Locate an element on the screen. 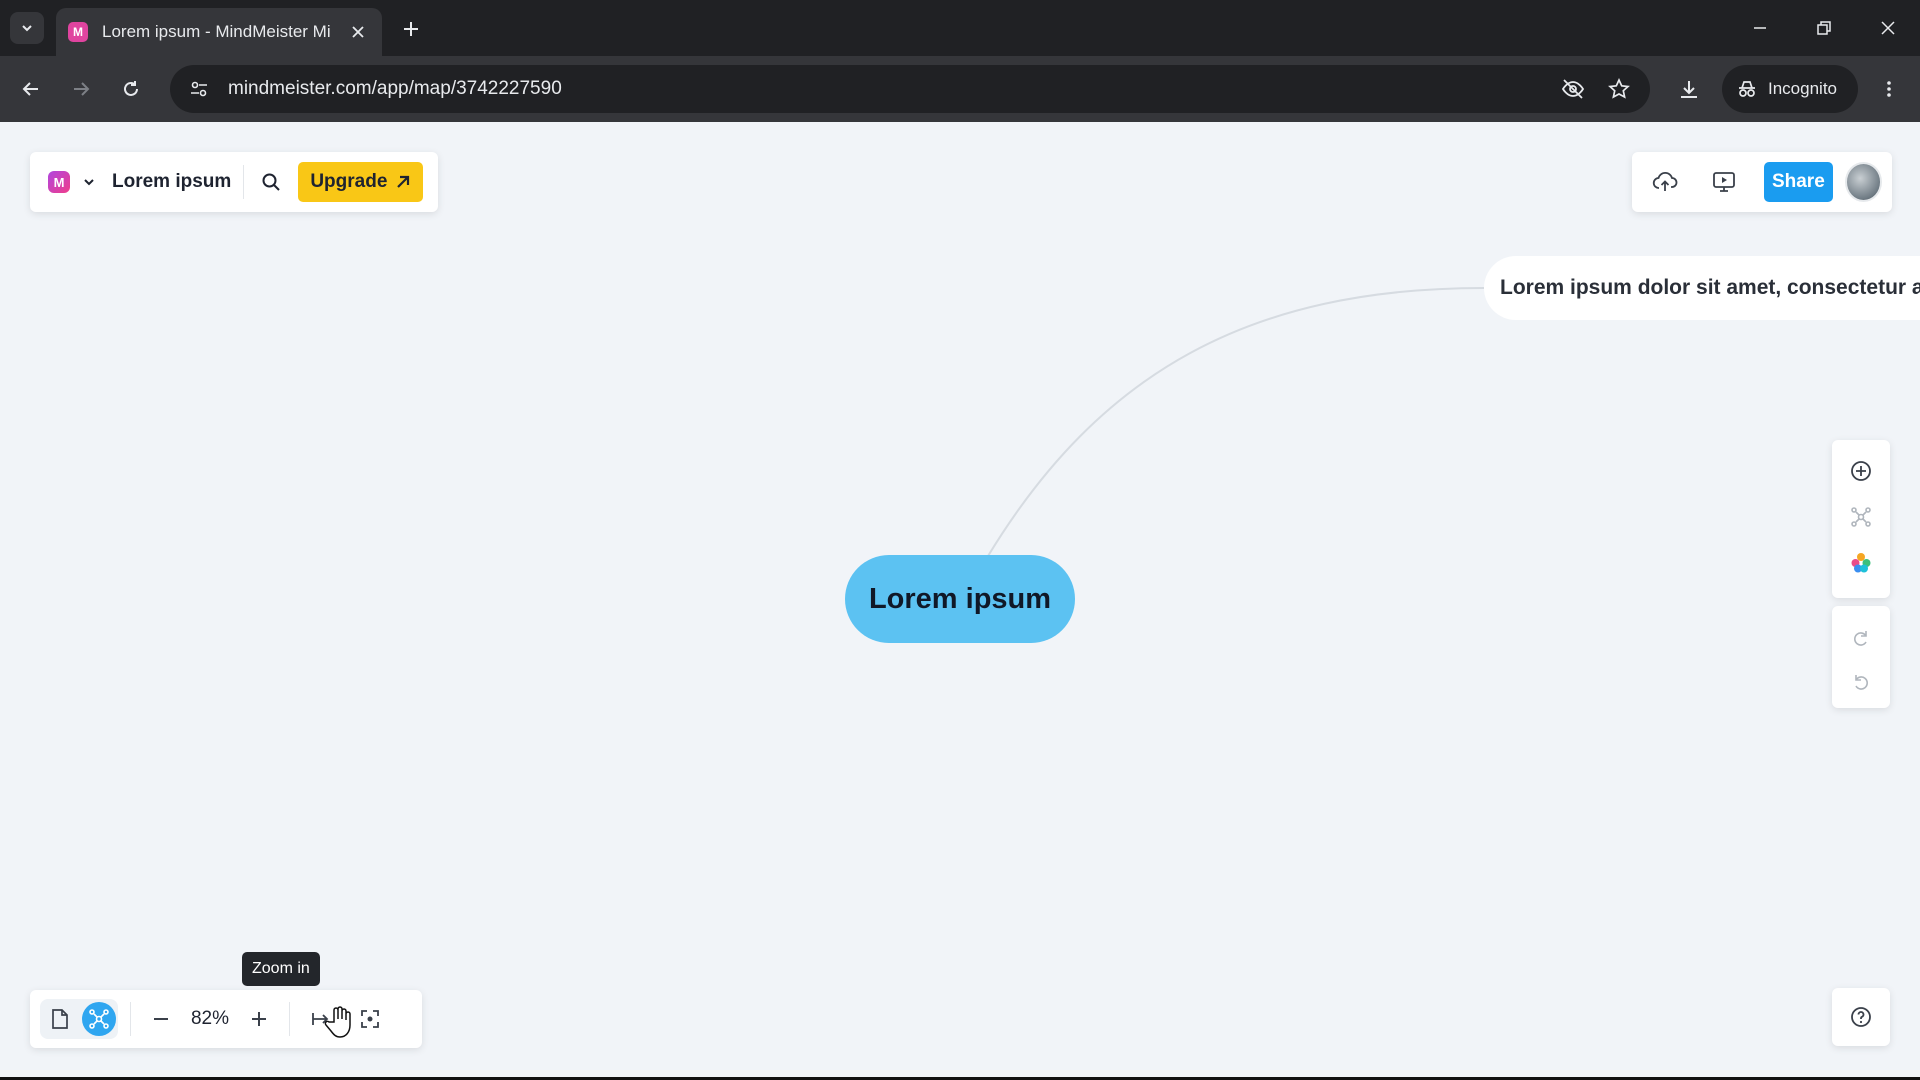 The width and height of the screenshot is (1920, 1080). zoom-in-icon is located at coordinates (259, 1019).